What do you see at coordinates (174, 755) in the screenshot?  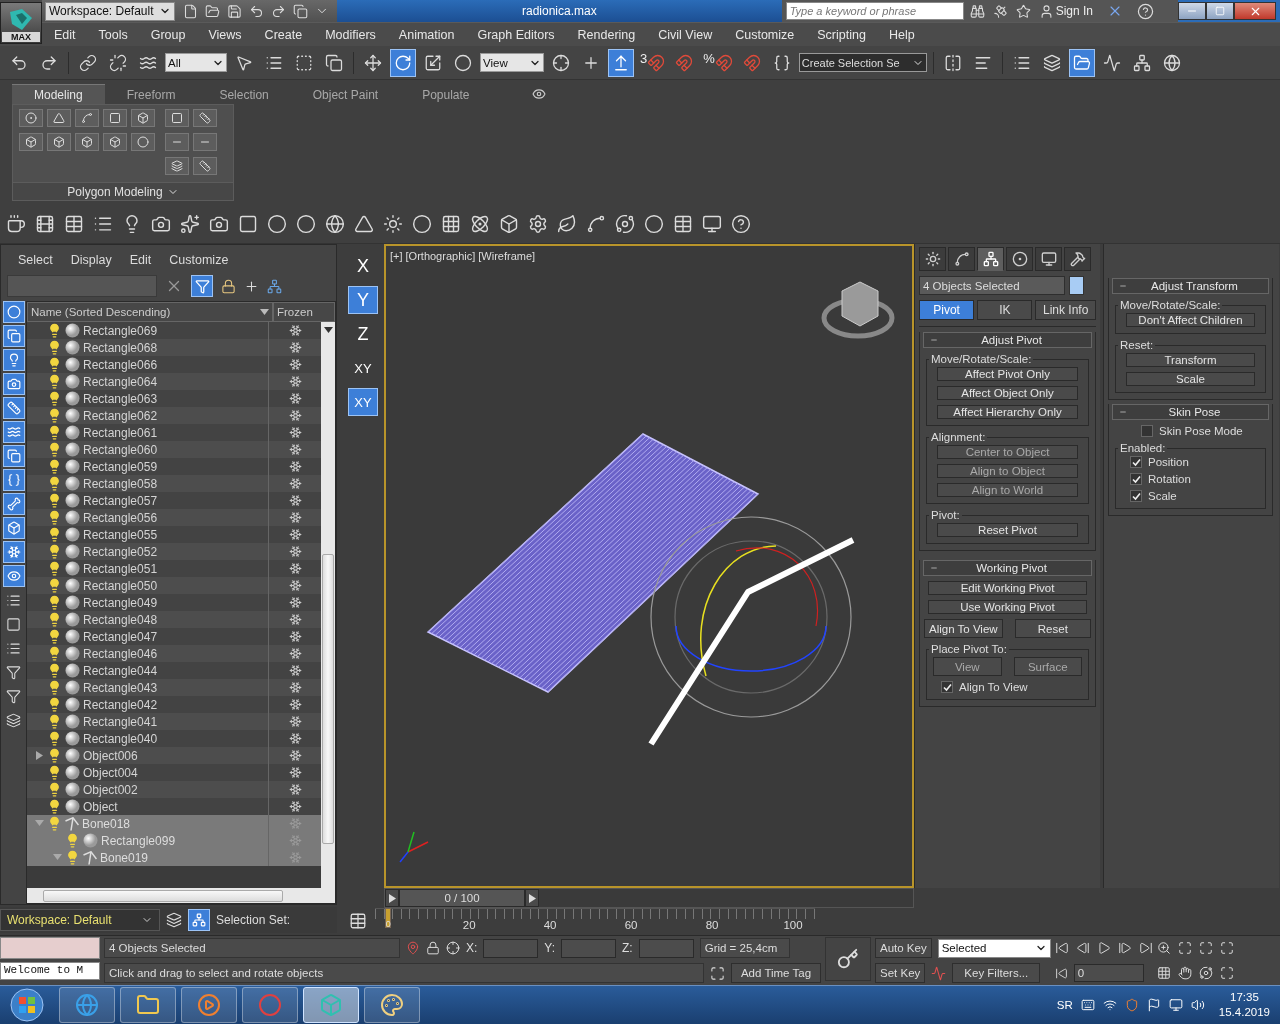 I see `tree-row: Object006` at bounding box center [174, 755].